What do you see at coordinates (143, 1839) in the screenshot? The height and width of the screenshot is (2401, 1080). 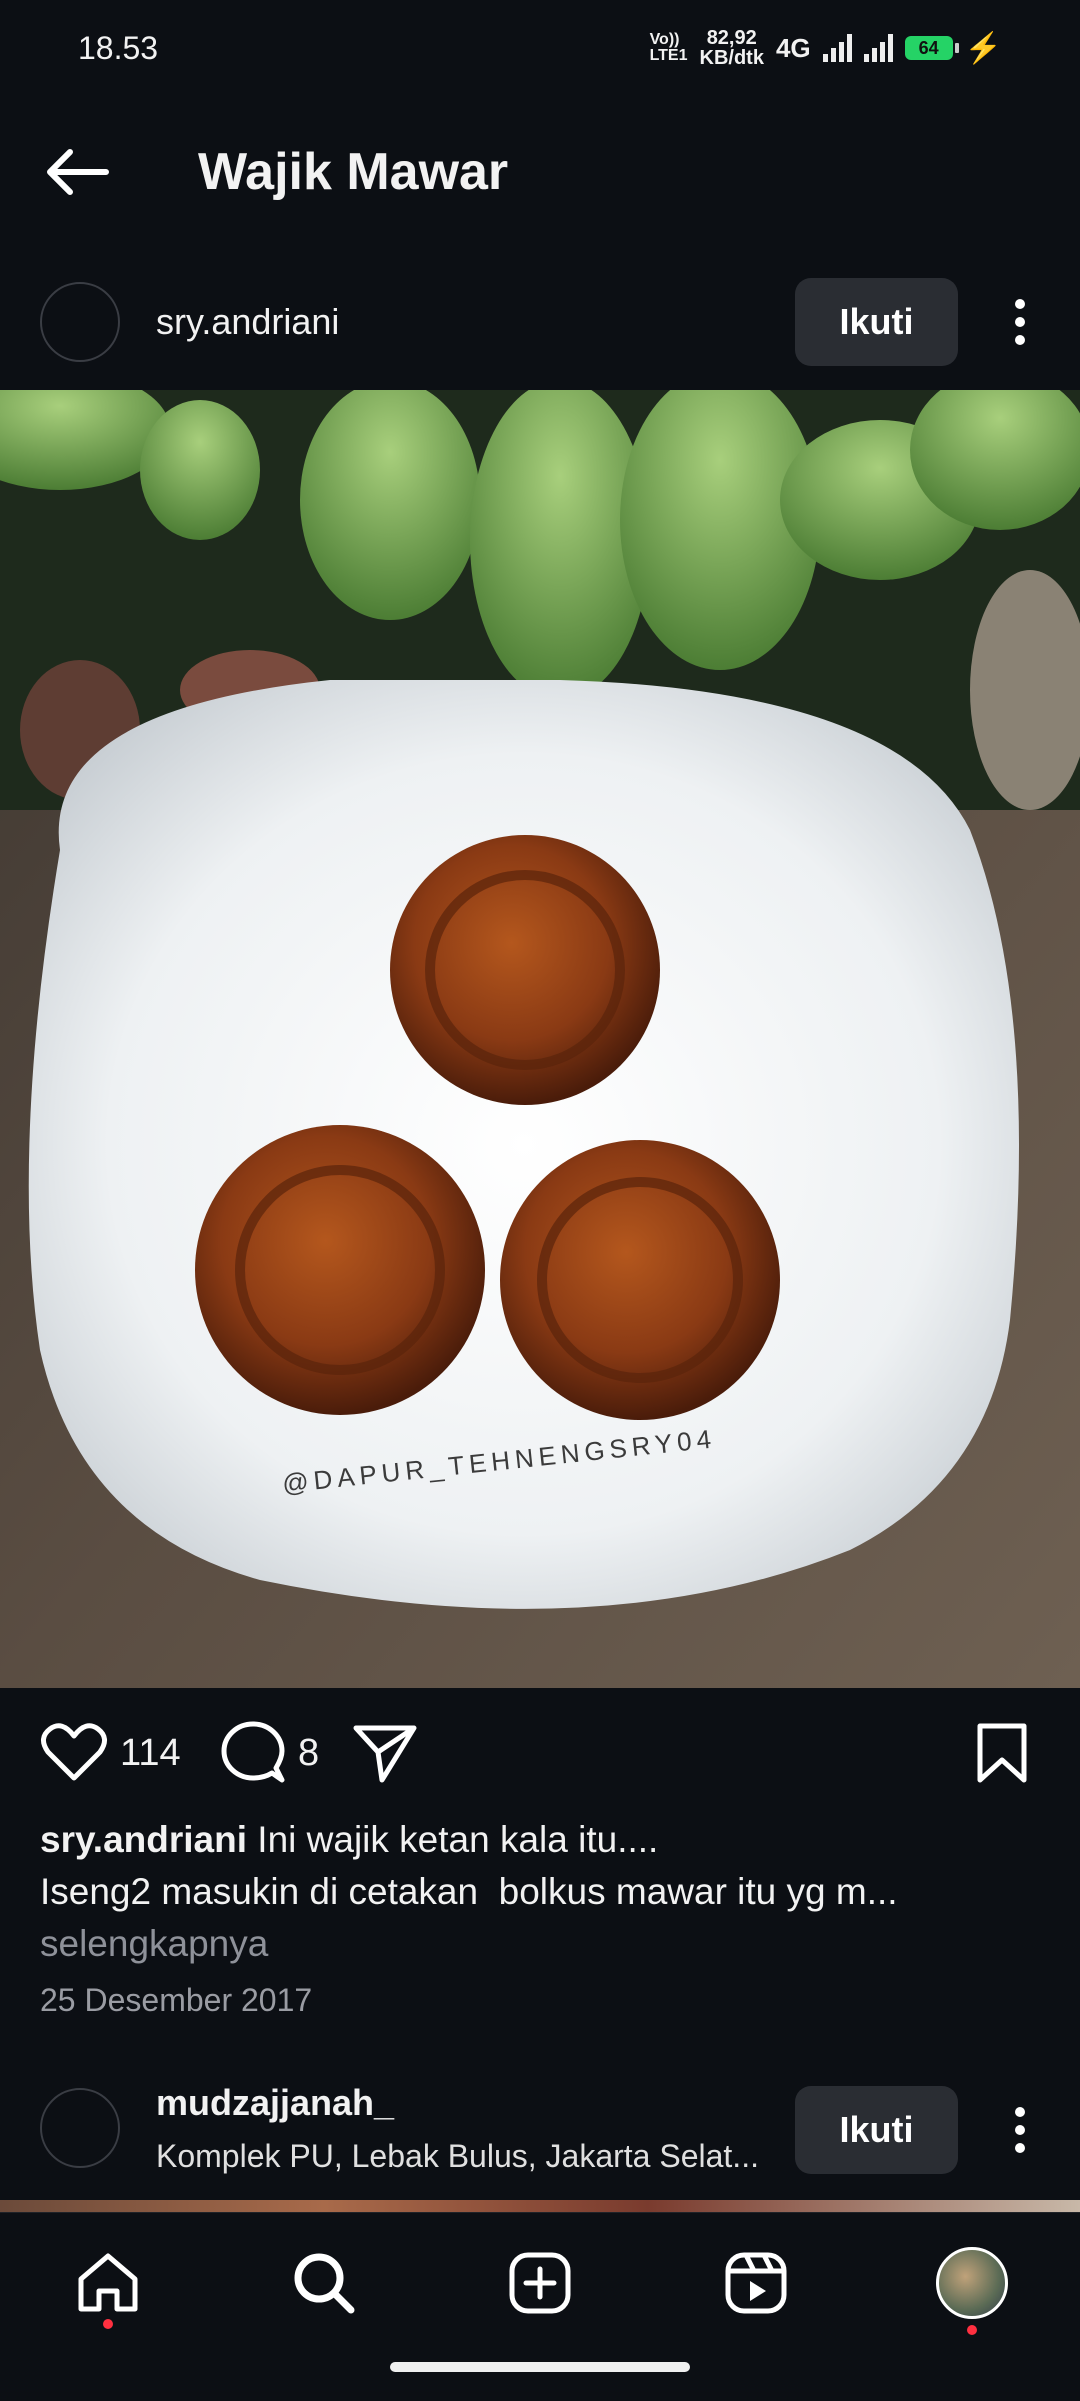 I see `caption-username: sry.andriani` at bounding box center [143, 1839].